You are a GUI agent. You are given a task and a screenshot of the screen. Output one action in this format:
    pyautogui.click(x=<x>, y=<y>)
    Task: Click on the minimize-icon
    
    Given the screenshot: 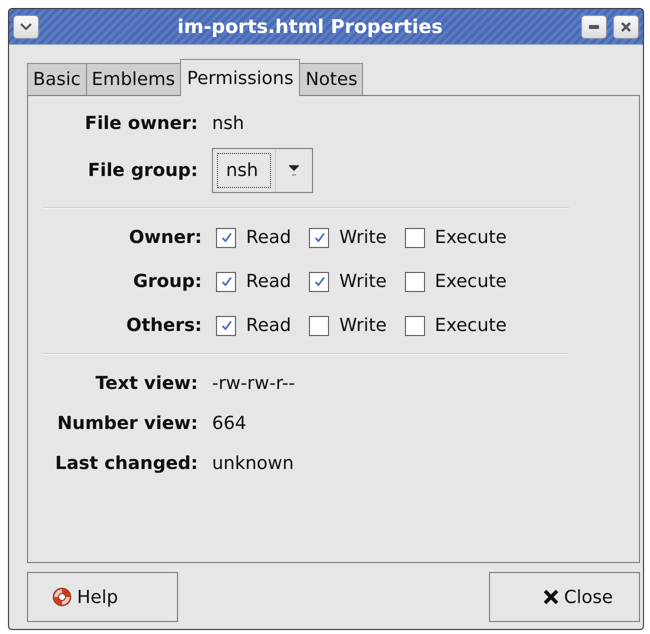 What is the action you would take?
    pyautogui.click(x=594, y=26)
    